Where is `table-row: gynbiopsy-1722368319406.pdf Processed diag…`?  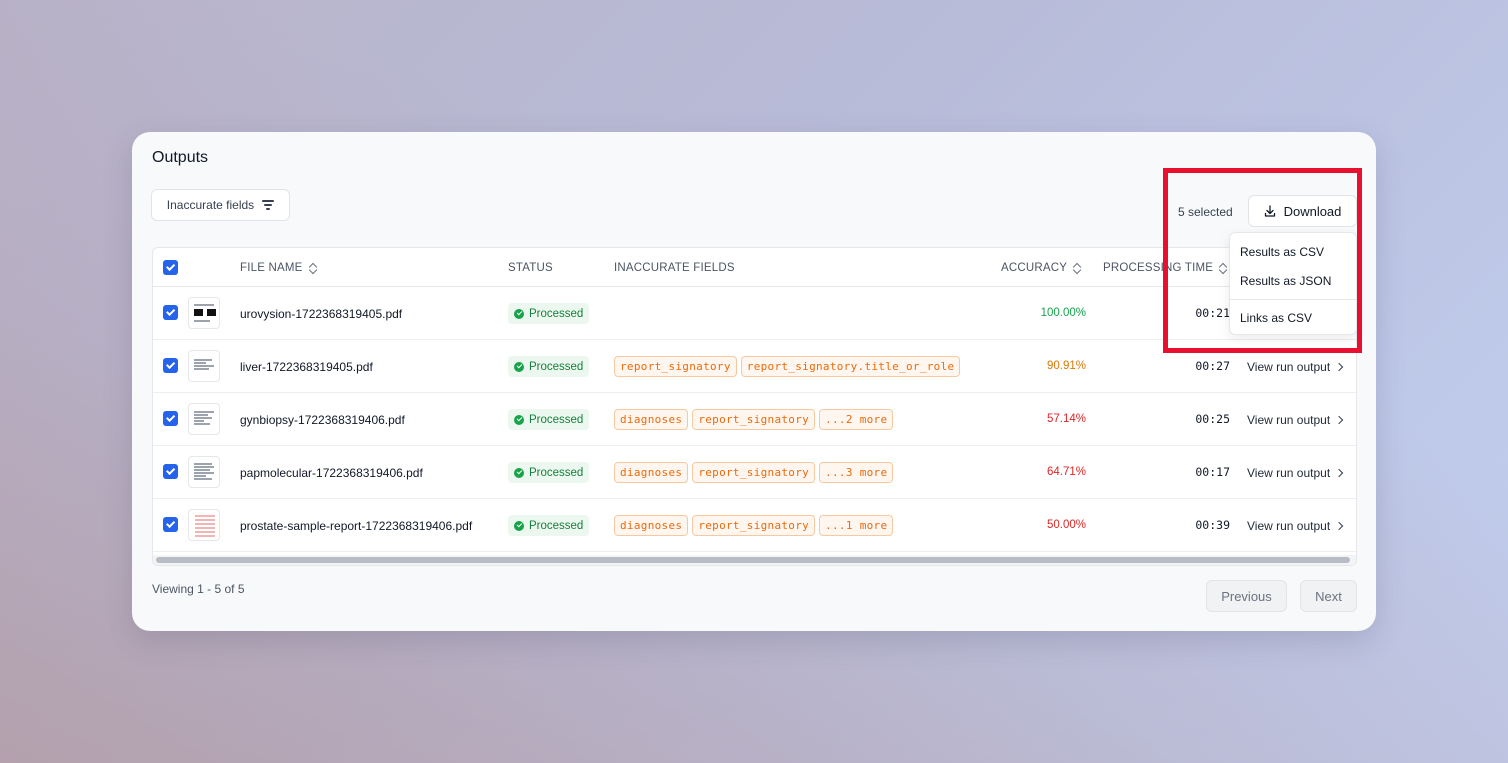
table-row: gynbiopsy-1722368319406.pdf Processed diag… is located at coordinates (754, 419).